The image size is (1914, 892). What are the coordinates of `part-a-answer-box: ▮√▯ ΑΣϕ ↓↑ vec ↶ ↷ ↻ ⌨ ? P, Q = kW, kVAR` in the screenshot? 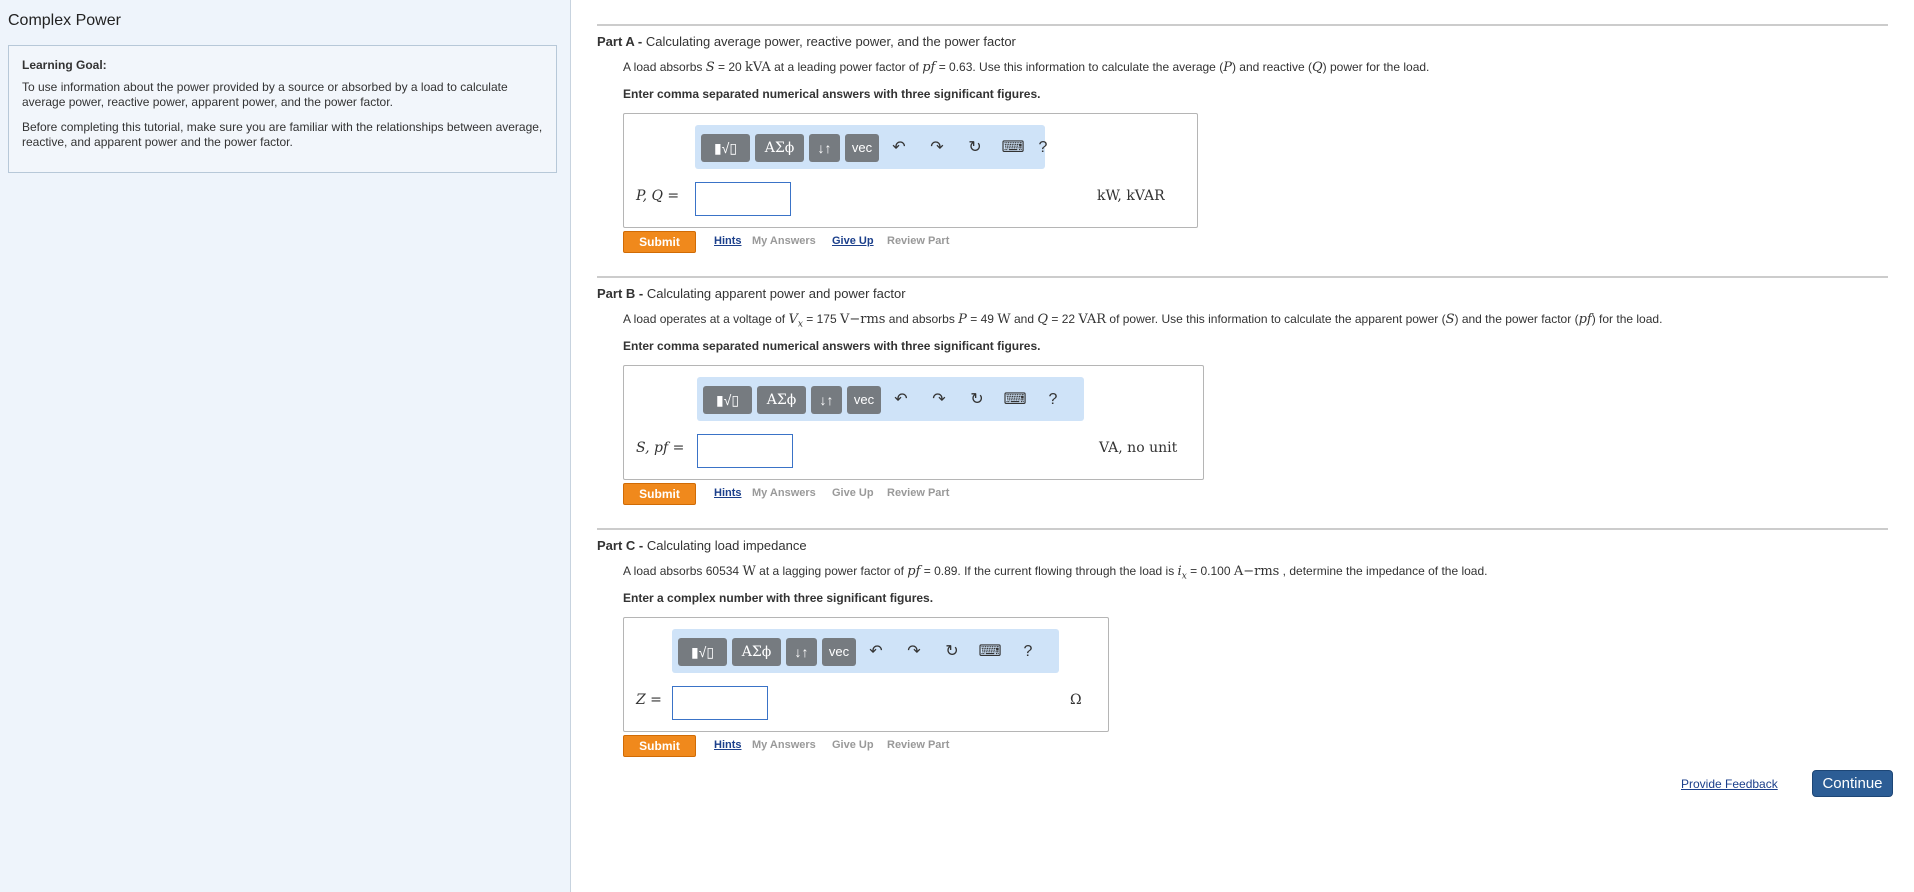 It's located at (910, 170).